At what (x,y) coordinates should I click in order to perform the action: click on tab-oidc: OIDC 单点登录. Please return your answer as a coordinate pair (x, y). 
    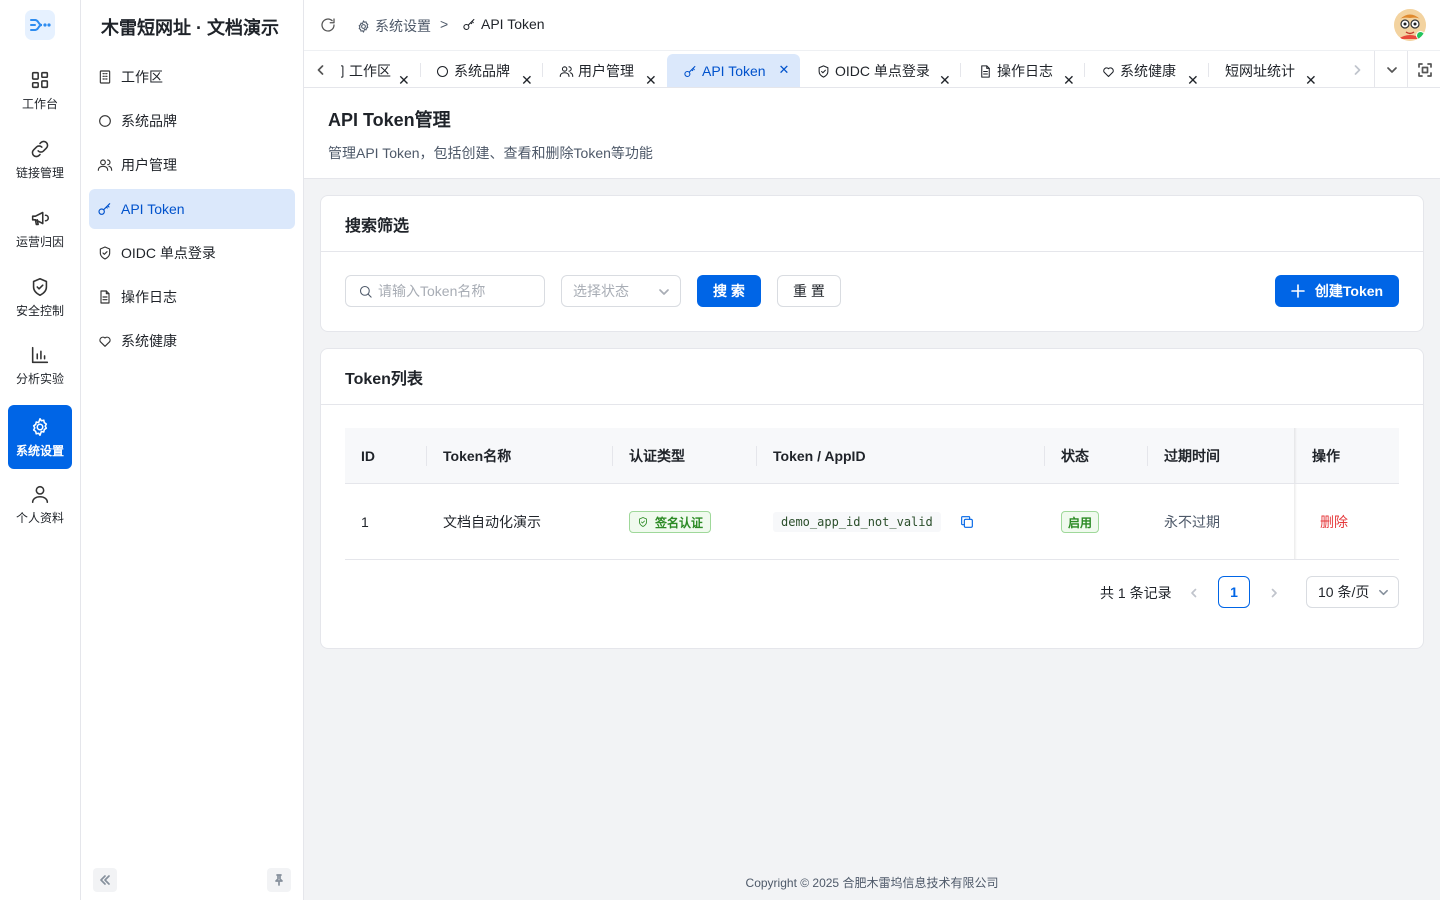
    Looking at the image, I should click on (873, 70).